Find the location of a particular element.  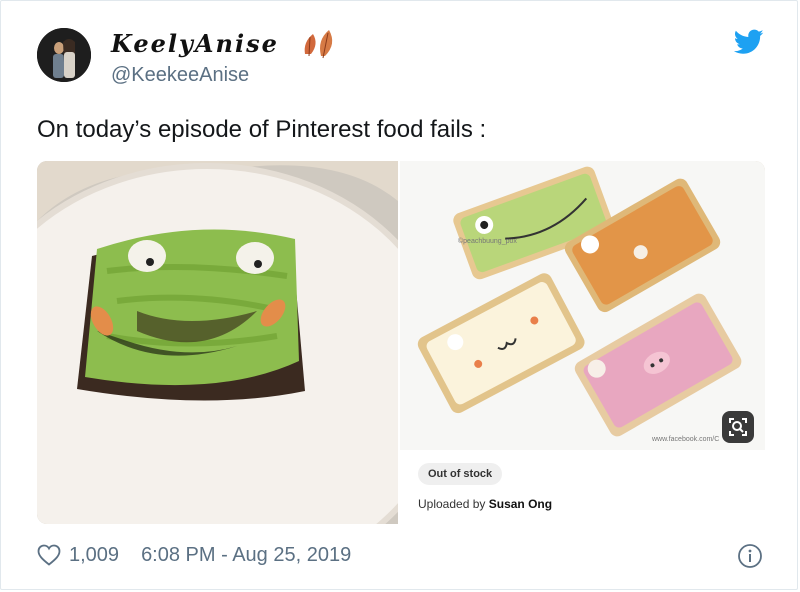

display-name: KeelyAnise is located at coordinates (195, 44).